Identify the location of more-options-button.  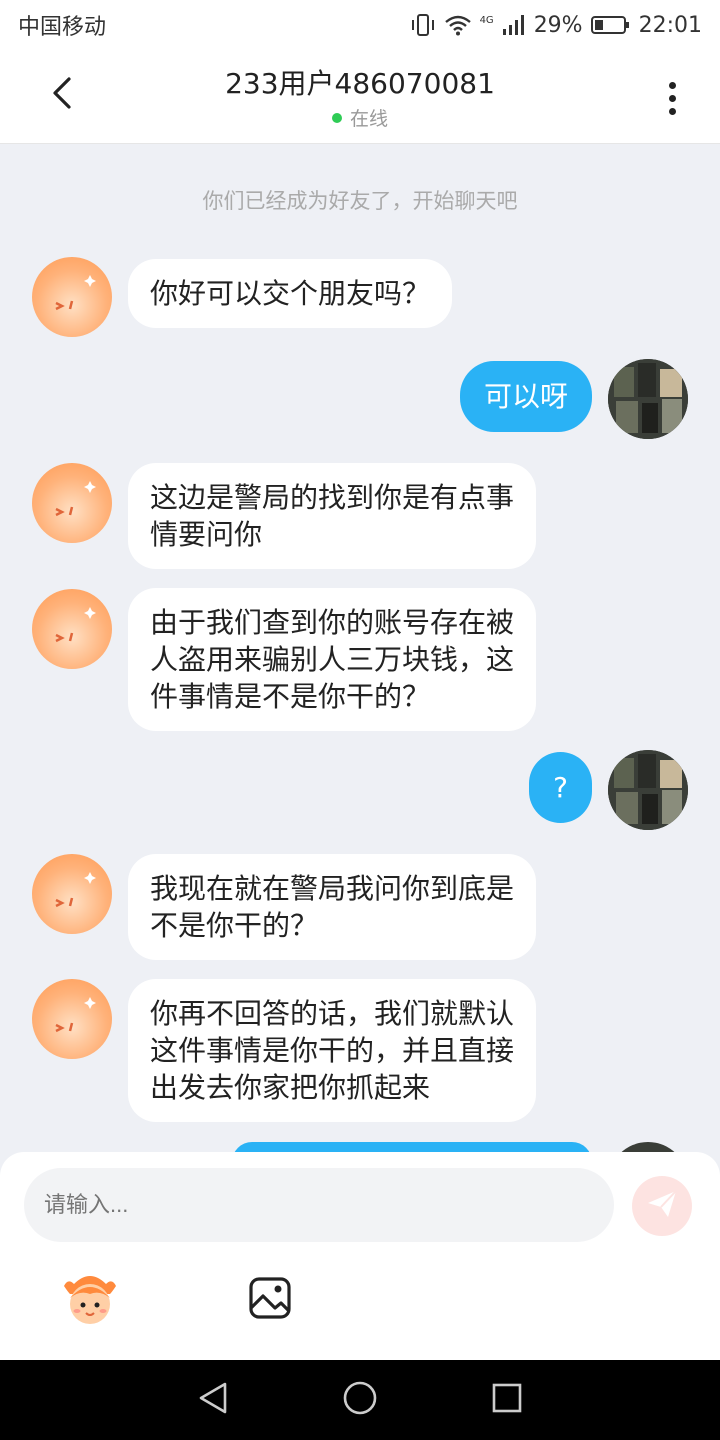
(672, 98).